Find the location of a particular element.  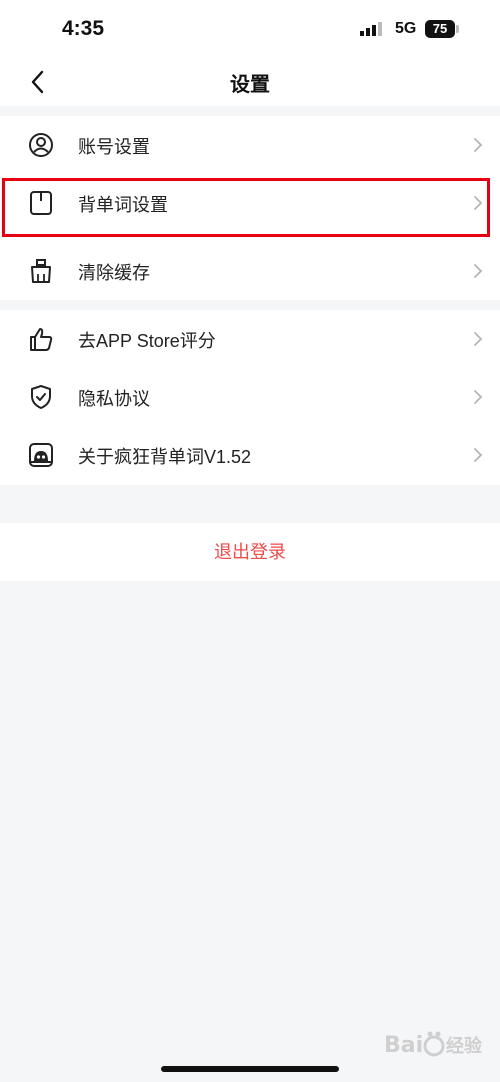

account-icon is located at coordinates (41, 145).